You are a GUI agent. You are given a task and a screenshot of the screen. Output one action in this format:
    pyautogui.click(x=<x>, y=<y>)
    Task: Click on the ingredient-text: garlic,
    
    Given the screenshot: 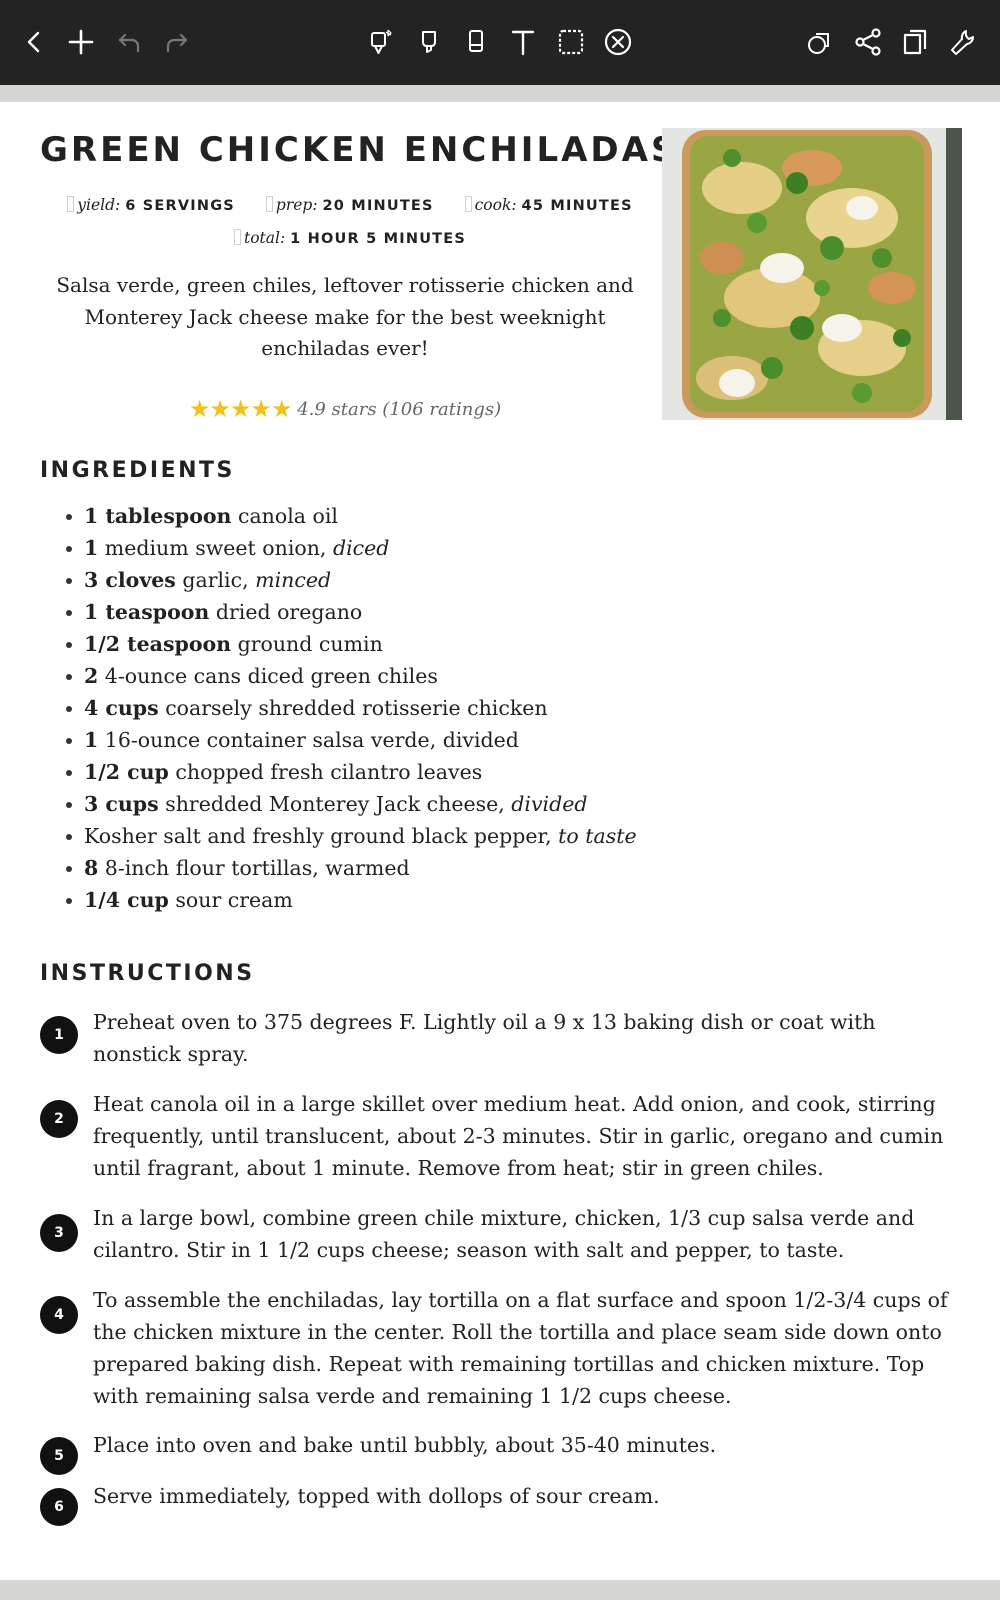 What is the action you would take?
    pyautogui.click(x=215, y=580)
    